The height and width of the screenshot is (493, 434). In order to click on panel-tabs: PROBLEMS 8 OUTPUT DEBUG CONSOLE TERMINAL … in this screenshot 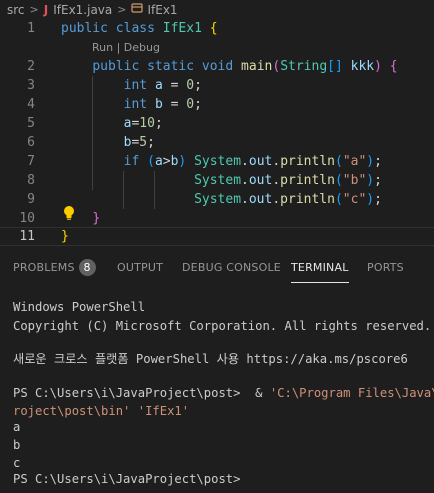, I will do `click(217, 269)`.